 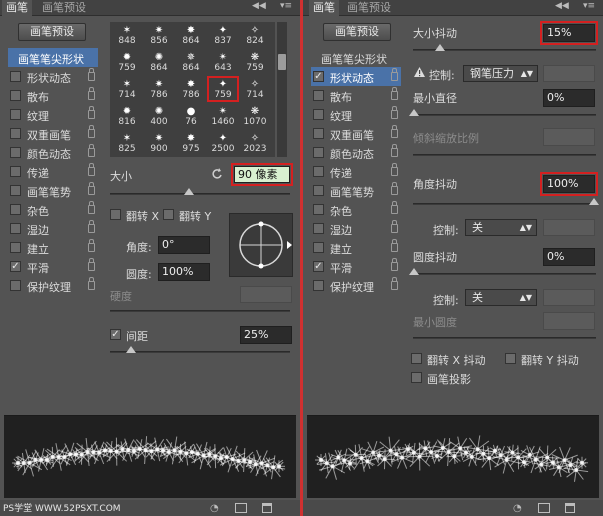 I want to click on brush-presets-button: 画笔预设, so click(x=357, y=32).